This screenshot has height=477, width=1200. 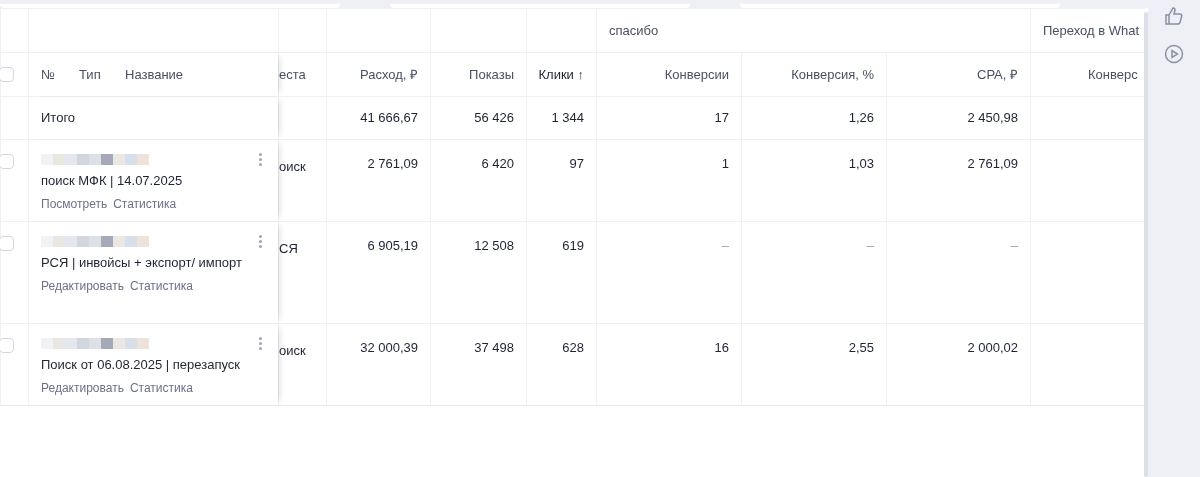 I want to click on table-cell-text: 17, so click(x=721, y=118).